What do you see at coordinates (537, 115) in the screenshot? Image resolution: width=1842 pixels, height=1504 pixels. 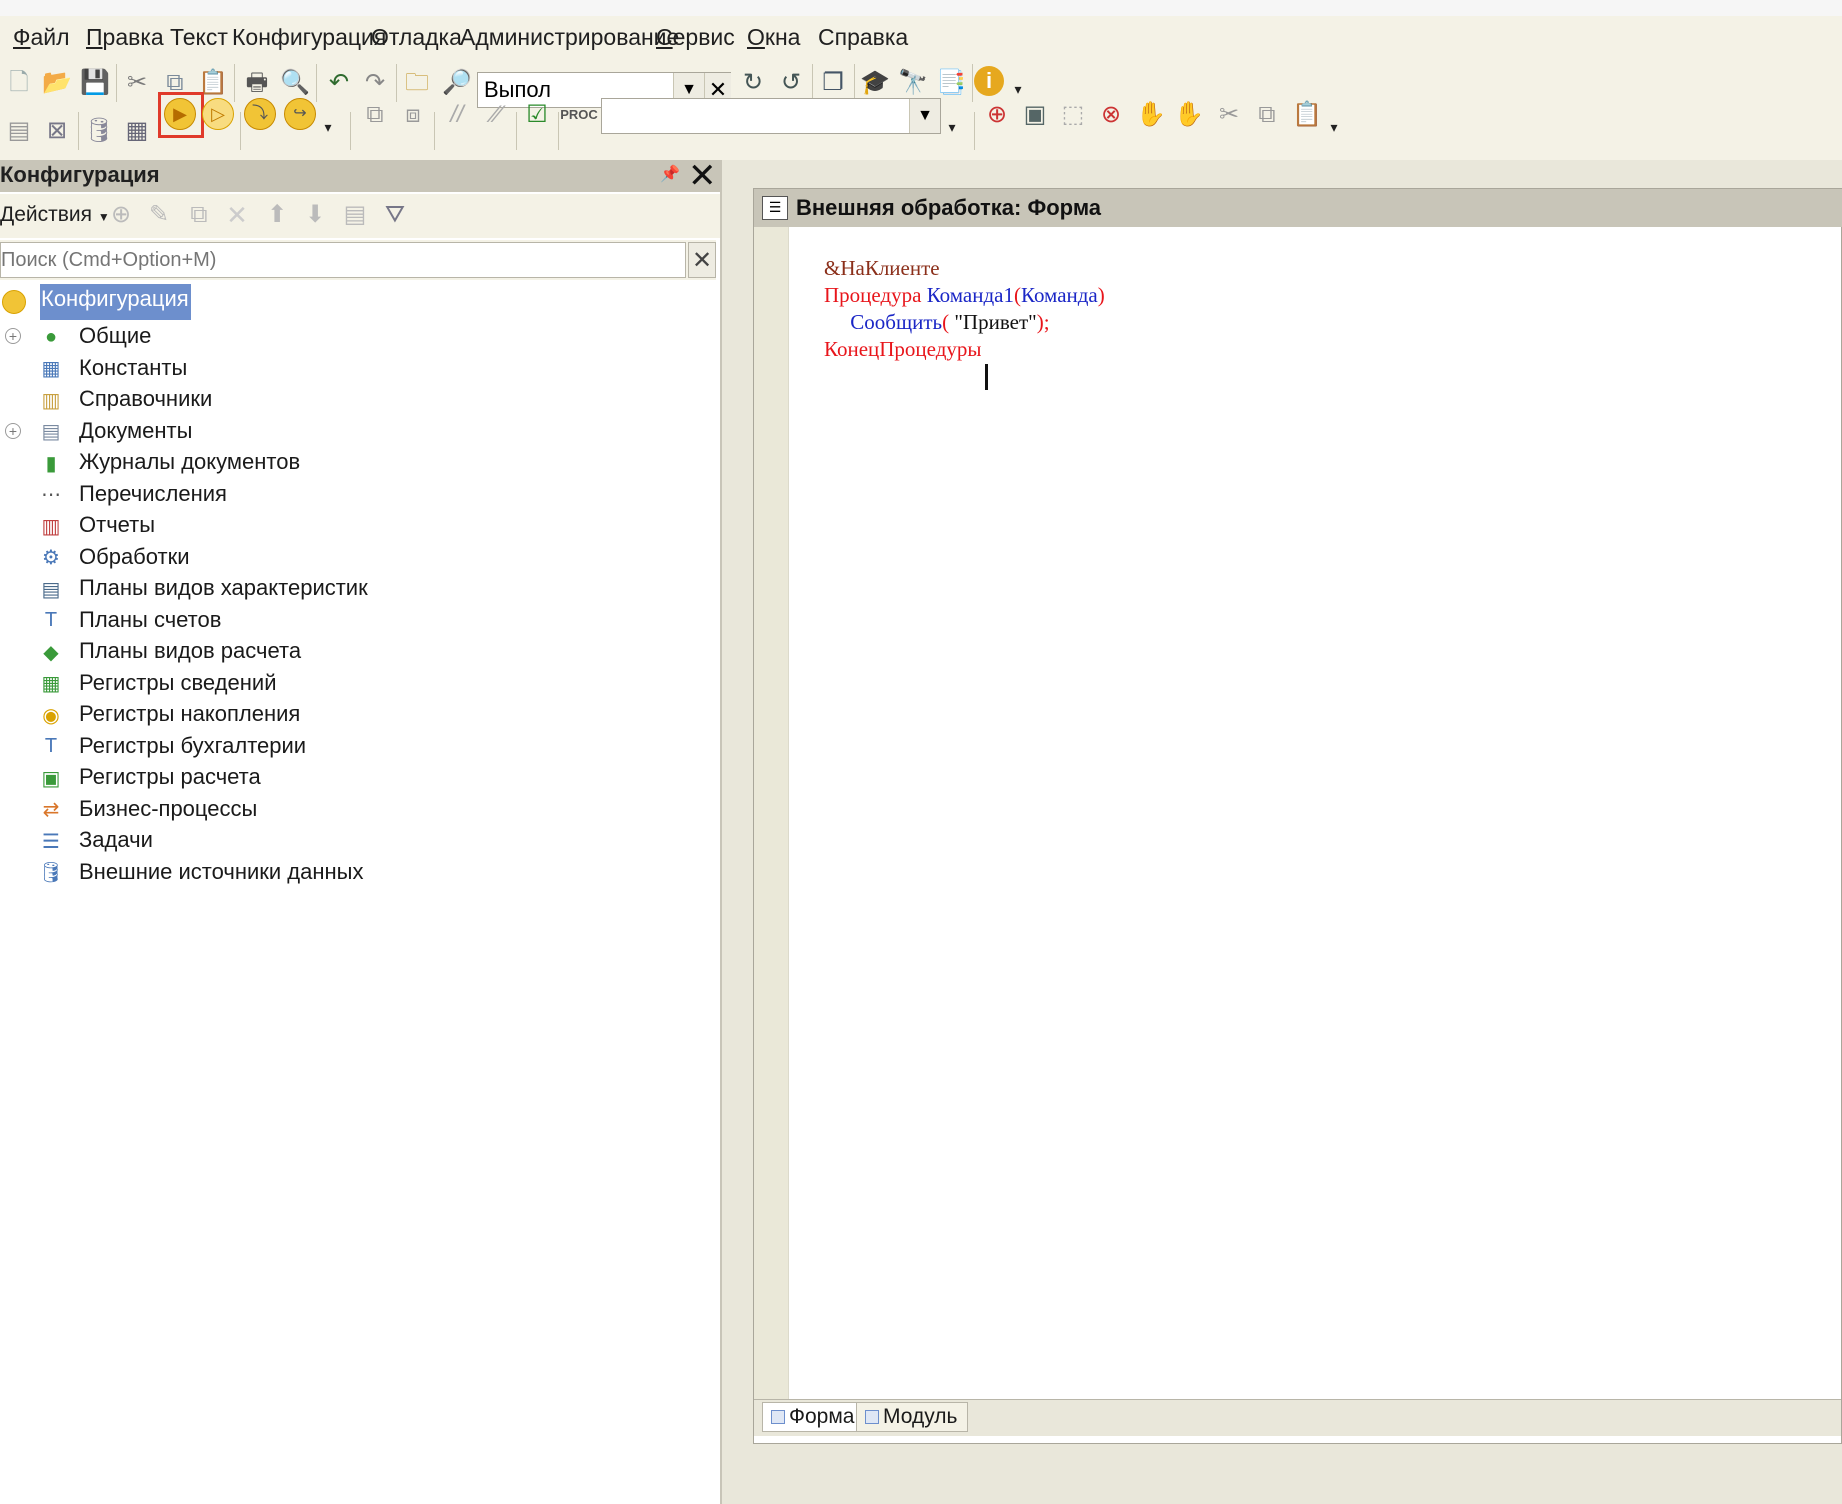 I see `syntax-check-icon: ☑` at bounding box center [537, 115].